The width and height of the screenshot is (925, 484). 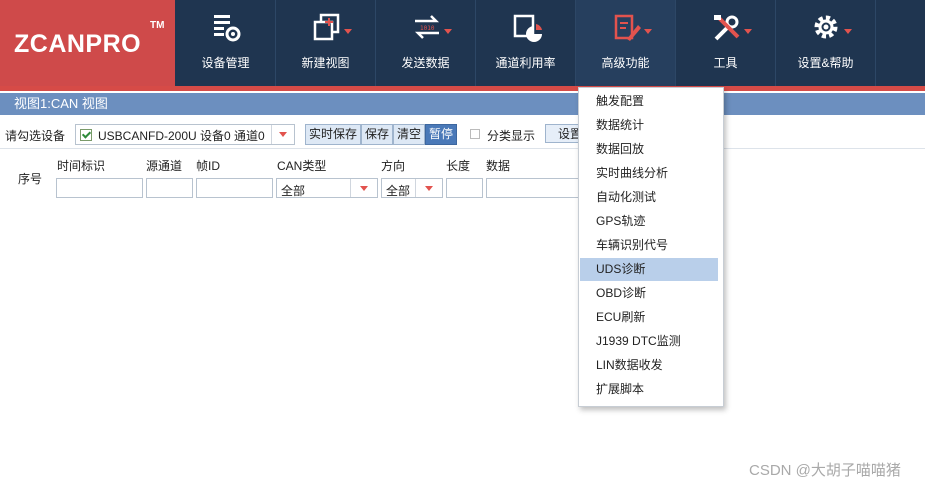 I want to click on menu-item-data-playback: 数据回放, so click(x=649, y=149).